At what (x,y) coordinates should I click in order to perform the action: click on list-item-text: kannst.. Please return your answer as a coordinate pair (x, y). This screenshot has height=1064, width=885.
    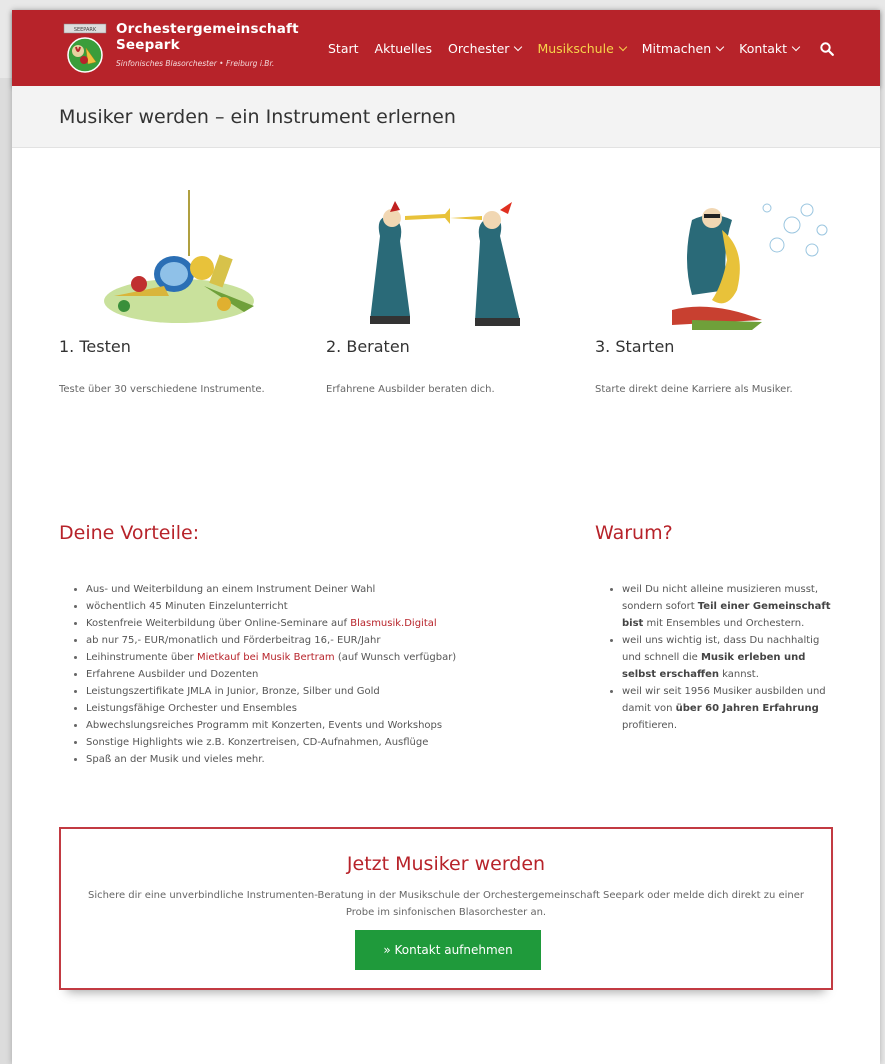
    Looking at the image, I should click on (739, 674).